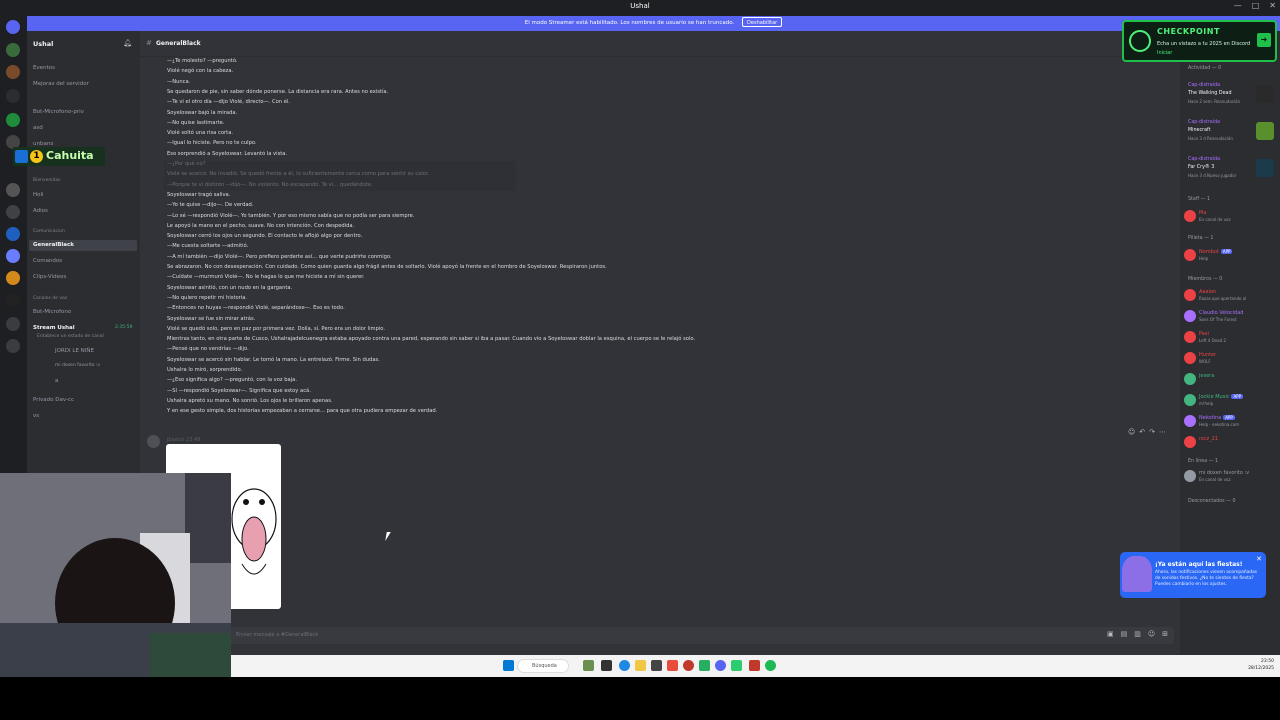 Image resolution: width=1280 pixels, height=720 pixels. Describe the element at coordinates (1207, 376) in the screenshot. I see `member-name-text: jesera` at that location.